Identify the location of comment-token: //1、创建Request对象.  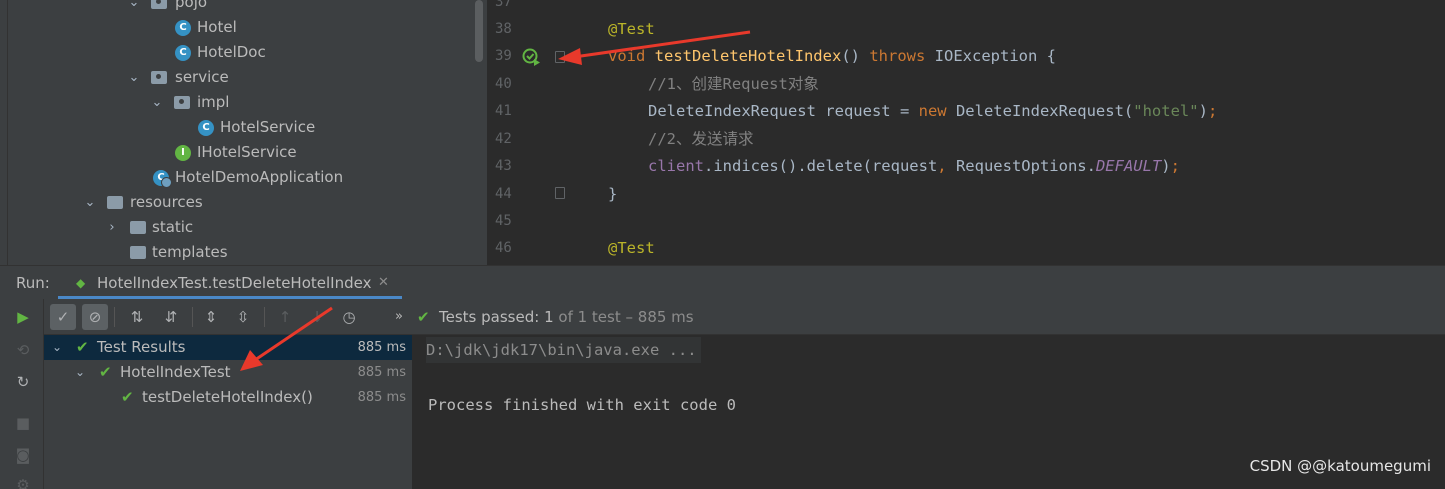
(733, 84).